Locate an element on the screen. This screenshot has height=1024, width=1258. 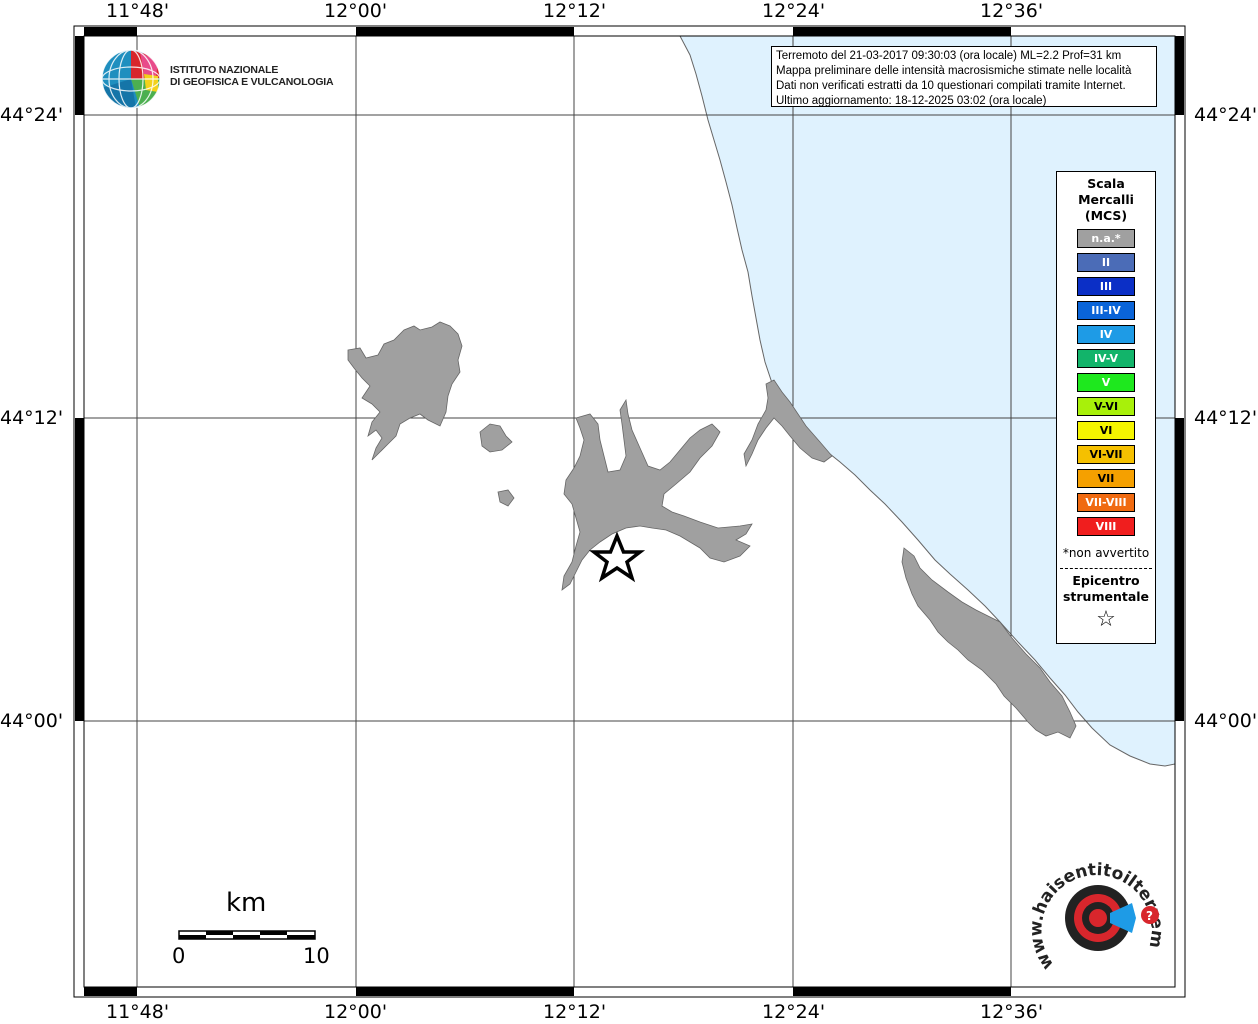
legend-note: *non avvertito is located at coordinates (1106, 553).